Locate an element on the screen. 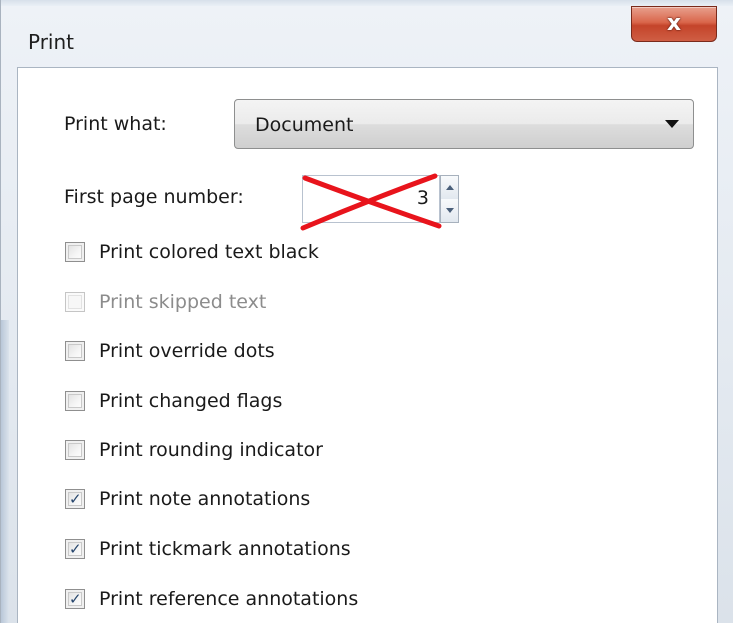 This screenshot has height=623, width=733. option-print-reference-annotations: ✓ Print reference annotations is located at coordinates (211, 599).